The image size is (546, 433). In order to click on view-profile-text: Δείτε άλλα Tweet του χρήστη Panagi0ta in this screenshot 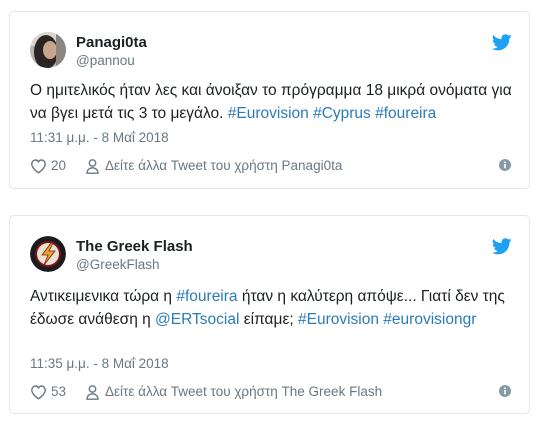, I will do `click(224, 165)`.